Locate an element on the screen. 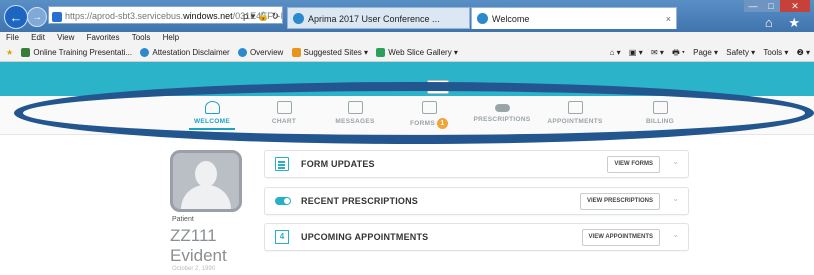 The image size is (814, 275). tab-appointments: APPOINTMENTS is located at coordinates (575, 113).